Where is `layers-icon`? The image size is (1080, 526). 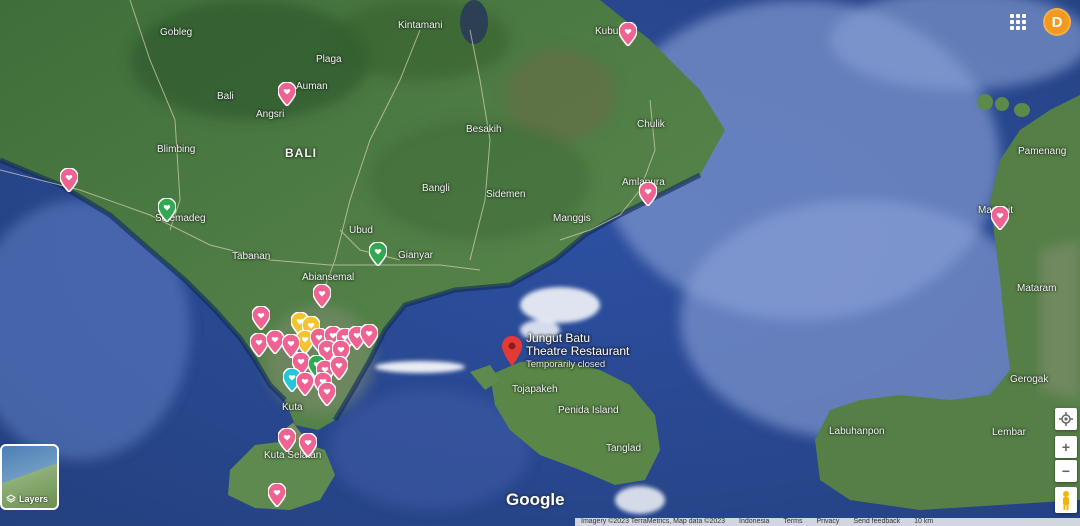
layers-icon is located at coordinates (11, 498).